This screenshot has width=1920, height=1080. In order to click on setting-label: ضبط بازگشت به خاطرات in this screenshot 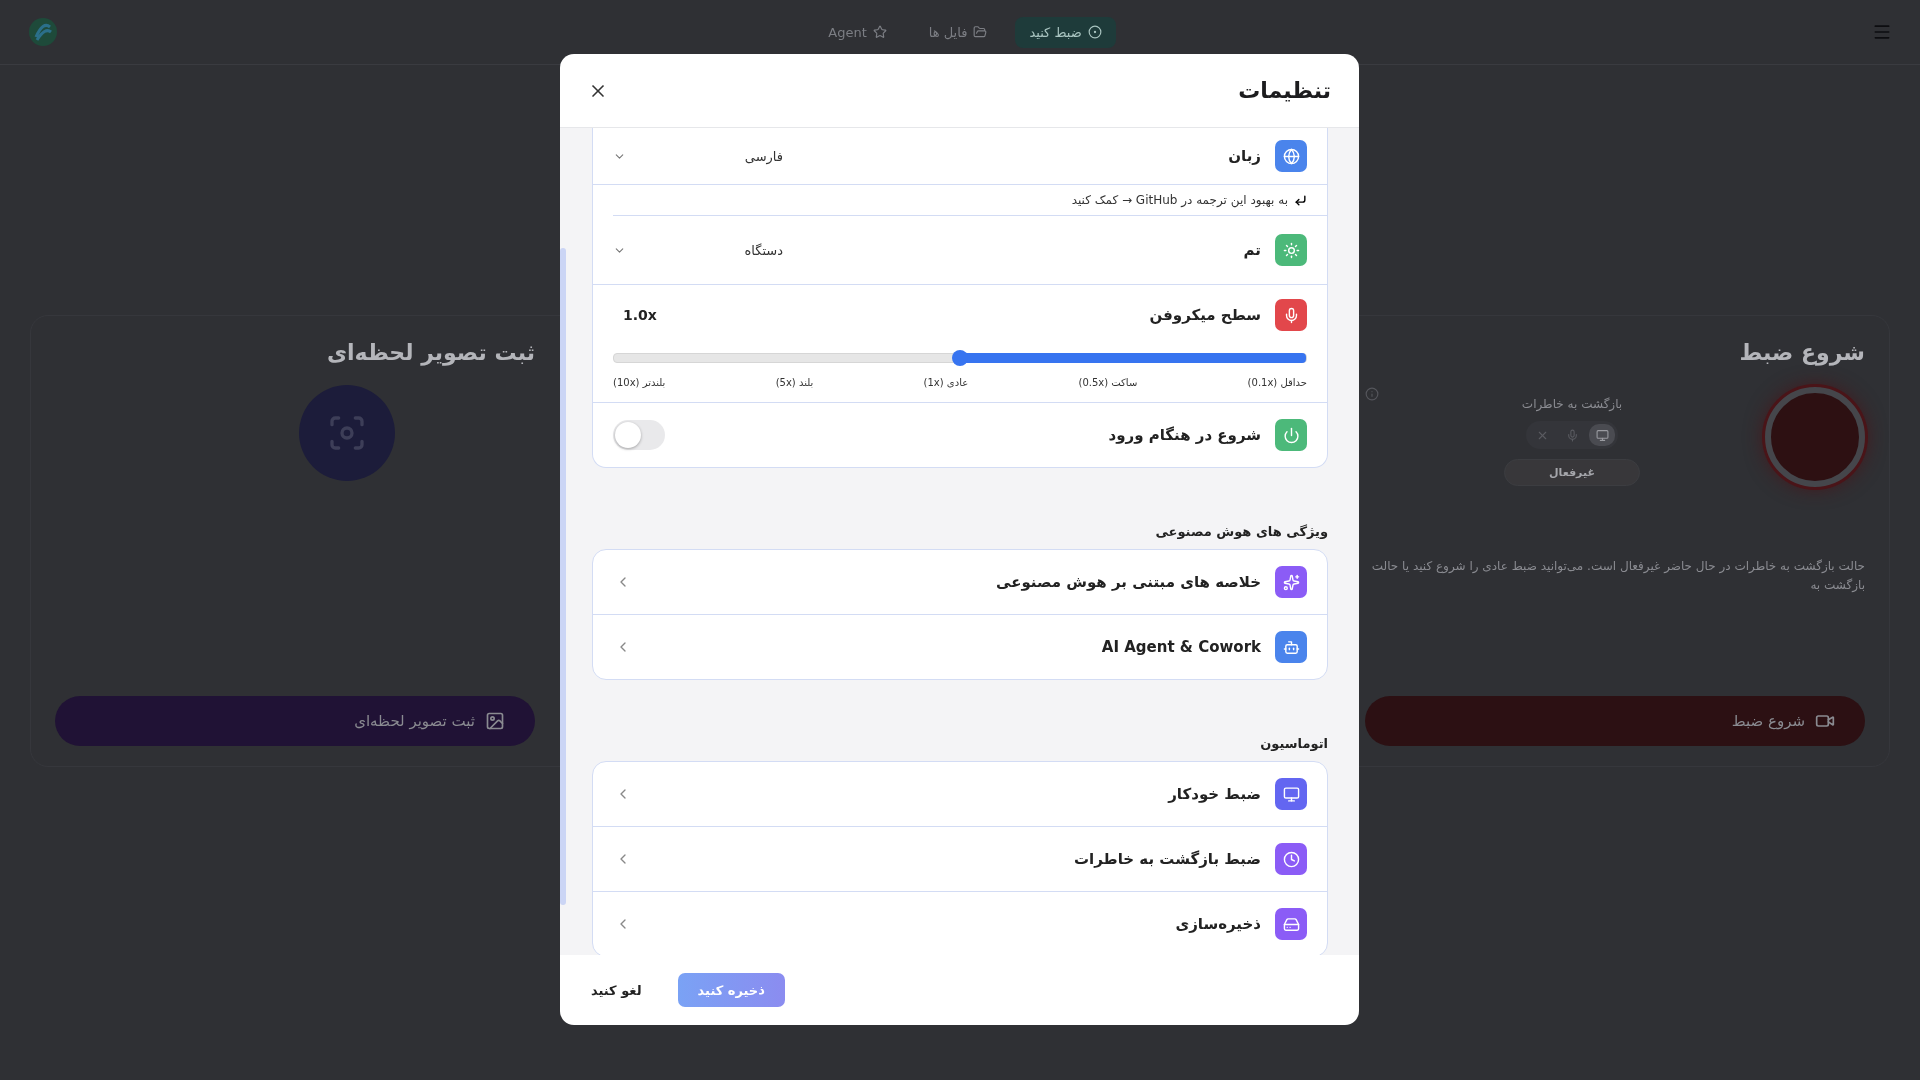, I will do `click(1167, 859)`.